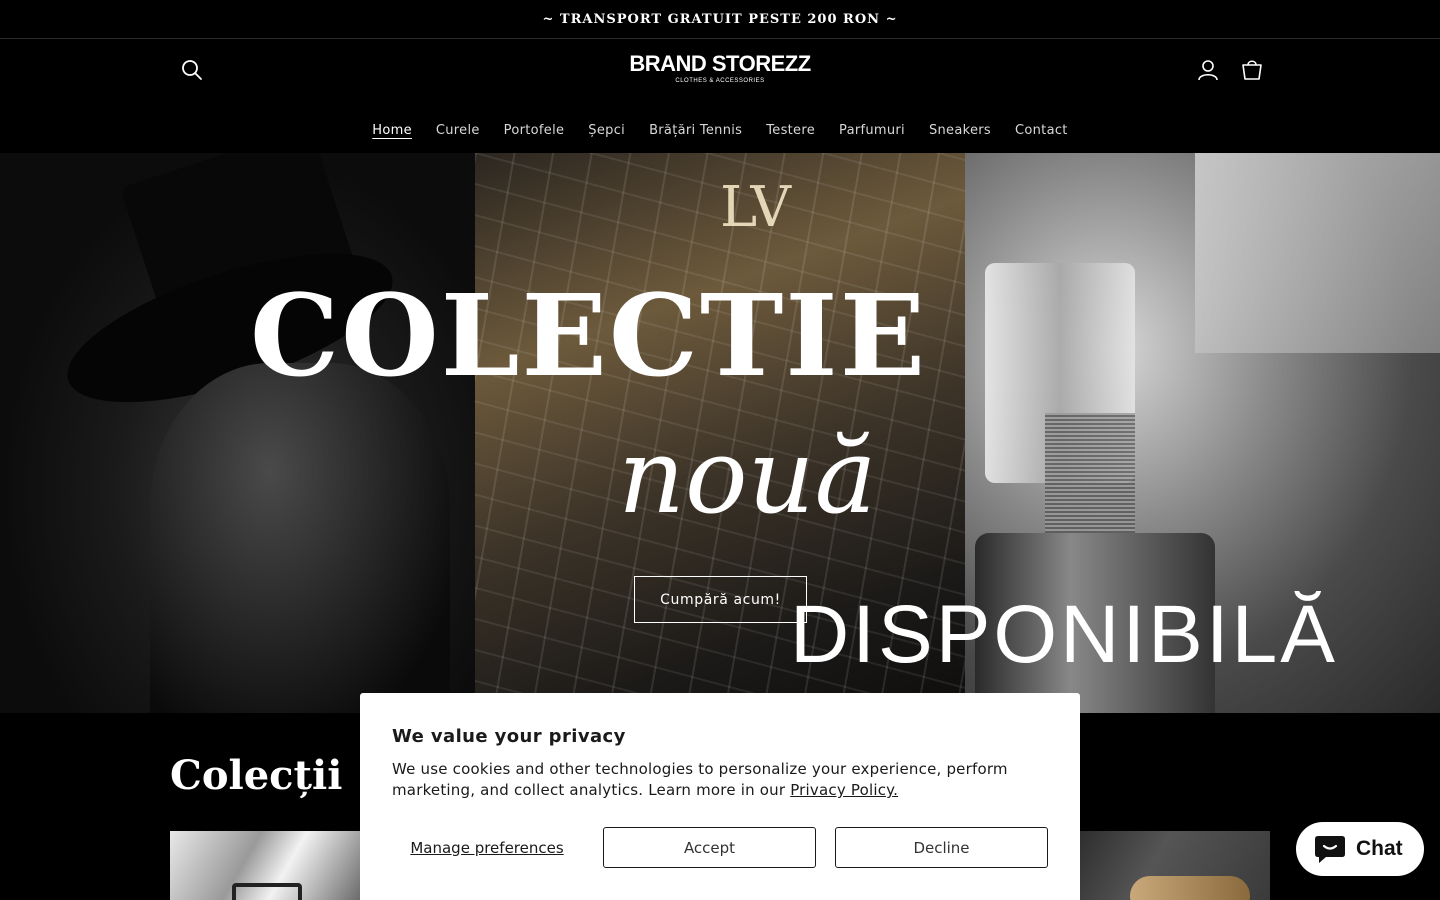  Describe the element at coordinates (1090, 483) in the screenshot. I see `bottle-neck-shape` at that location.